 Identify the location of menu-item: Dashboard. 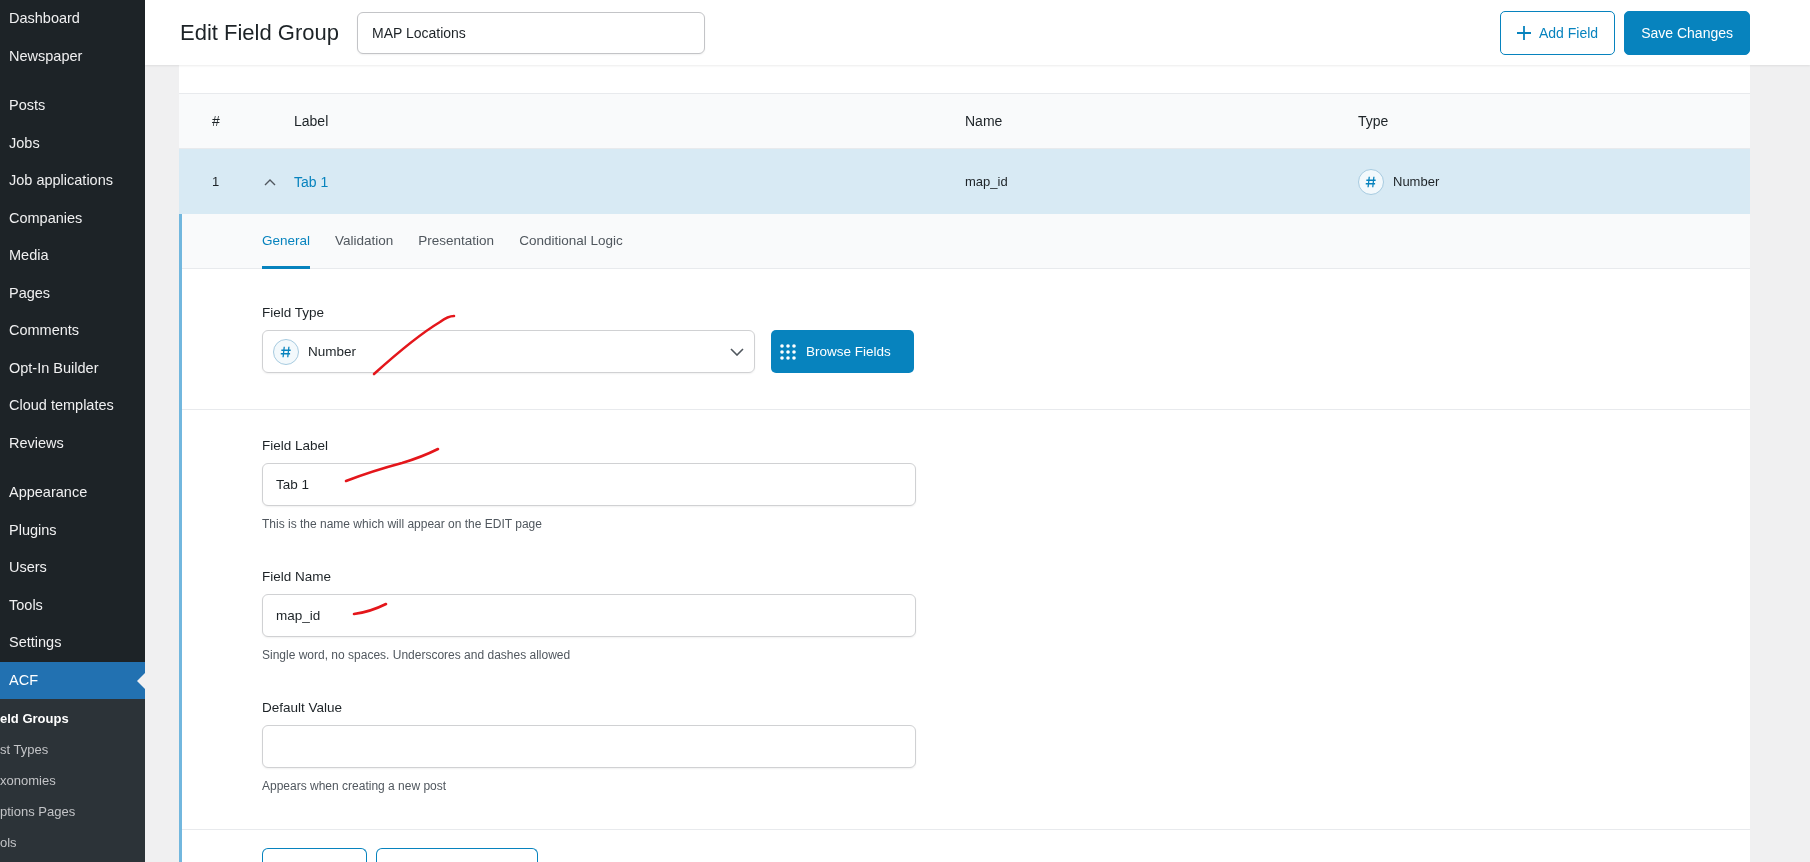
(72, 19).